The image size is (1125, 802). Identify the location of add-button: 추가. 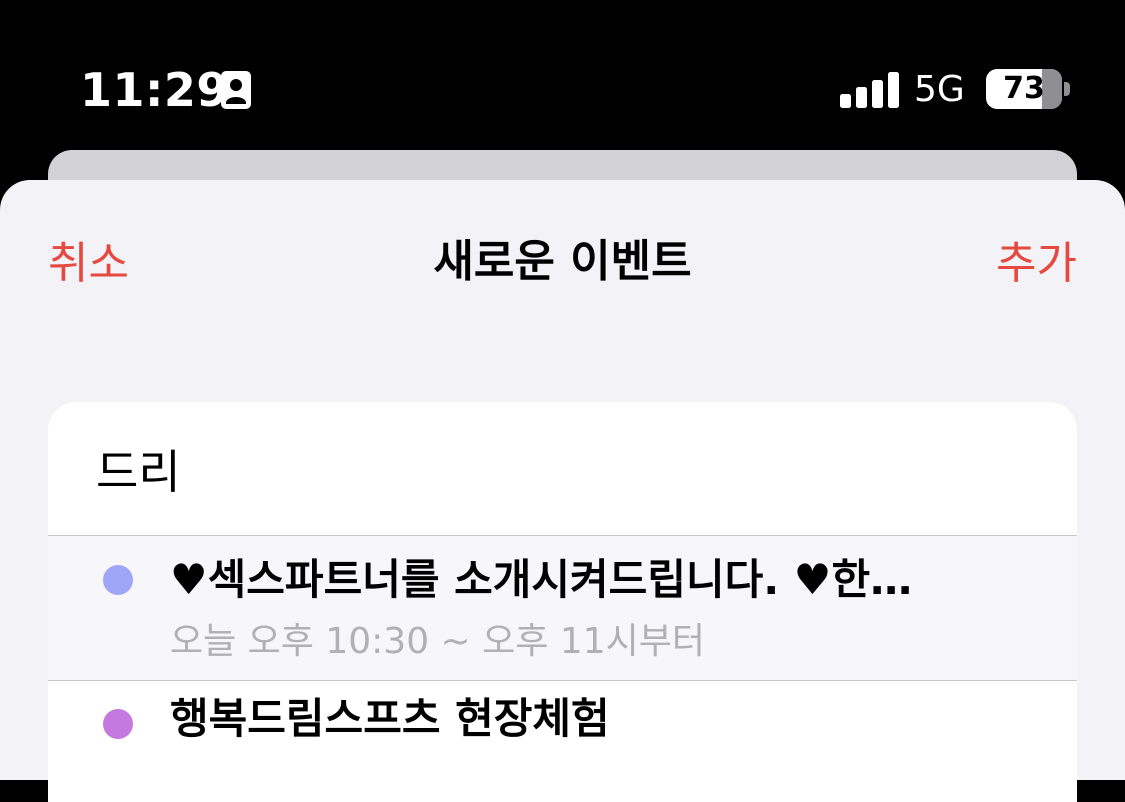
(1036, 264).